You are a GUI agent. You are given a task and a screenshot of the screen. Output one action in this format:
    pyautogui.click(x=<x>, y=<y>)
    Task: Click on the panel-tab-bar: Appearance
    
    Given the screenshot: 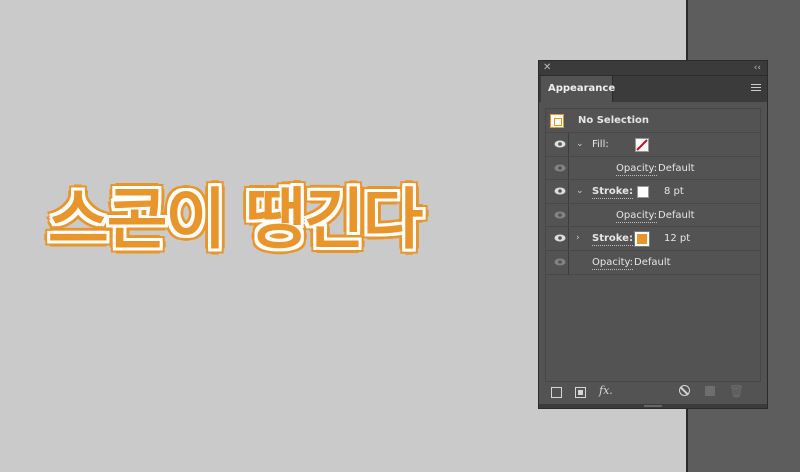 What is the action you would take?
    pyautogui.click(x=653, y=89)
    